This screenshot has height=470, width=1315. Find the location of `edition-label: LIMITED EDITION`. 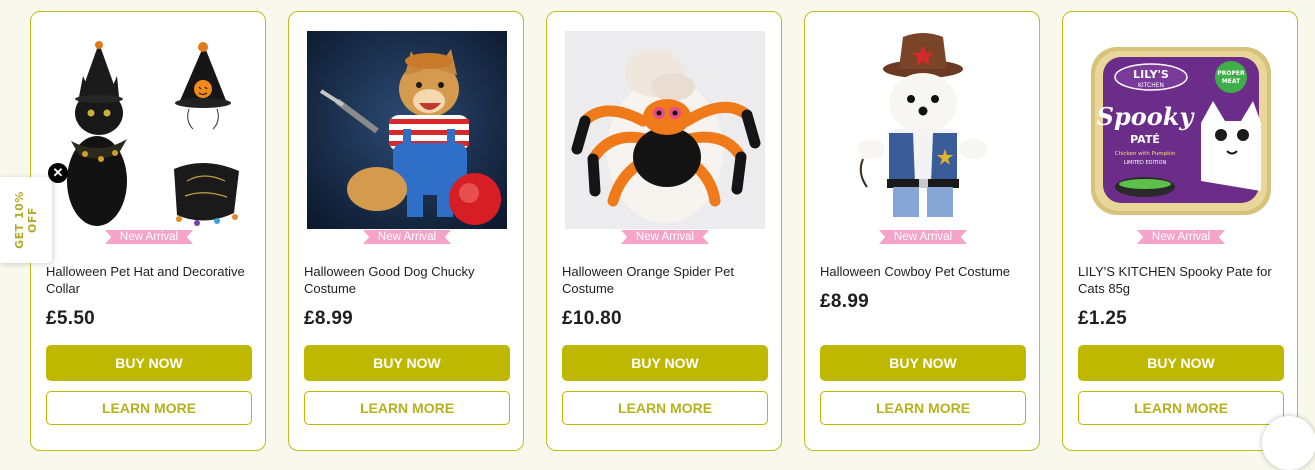

edition-label: LIMITED EDITION is located at coordinates (1145, 163).